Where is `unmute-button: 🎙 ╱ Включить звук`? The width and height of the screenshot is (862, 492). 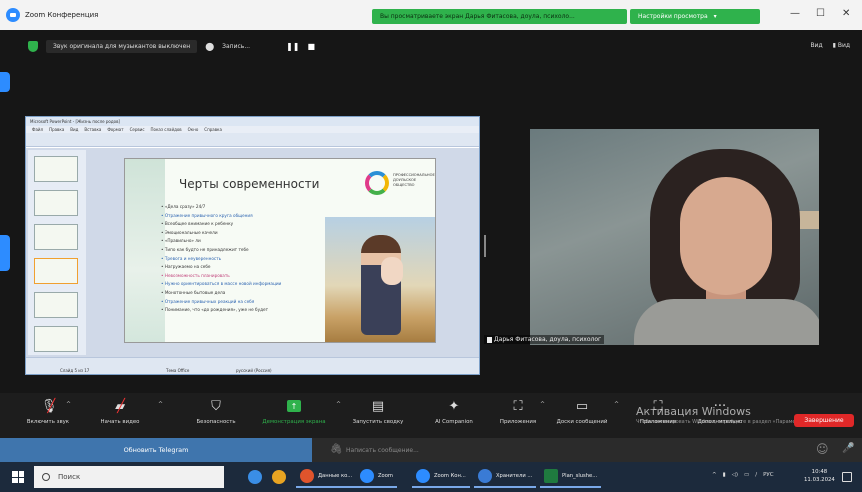
unmute-button: 🎙 ╱ Включить звук is located at coordinates (48, 411).